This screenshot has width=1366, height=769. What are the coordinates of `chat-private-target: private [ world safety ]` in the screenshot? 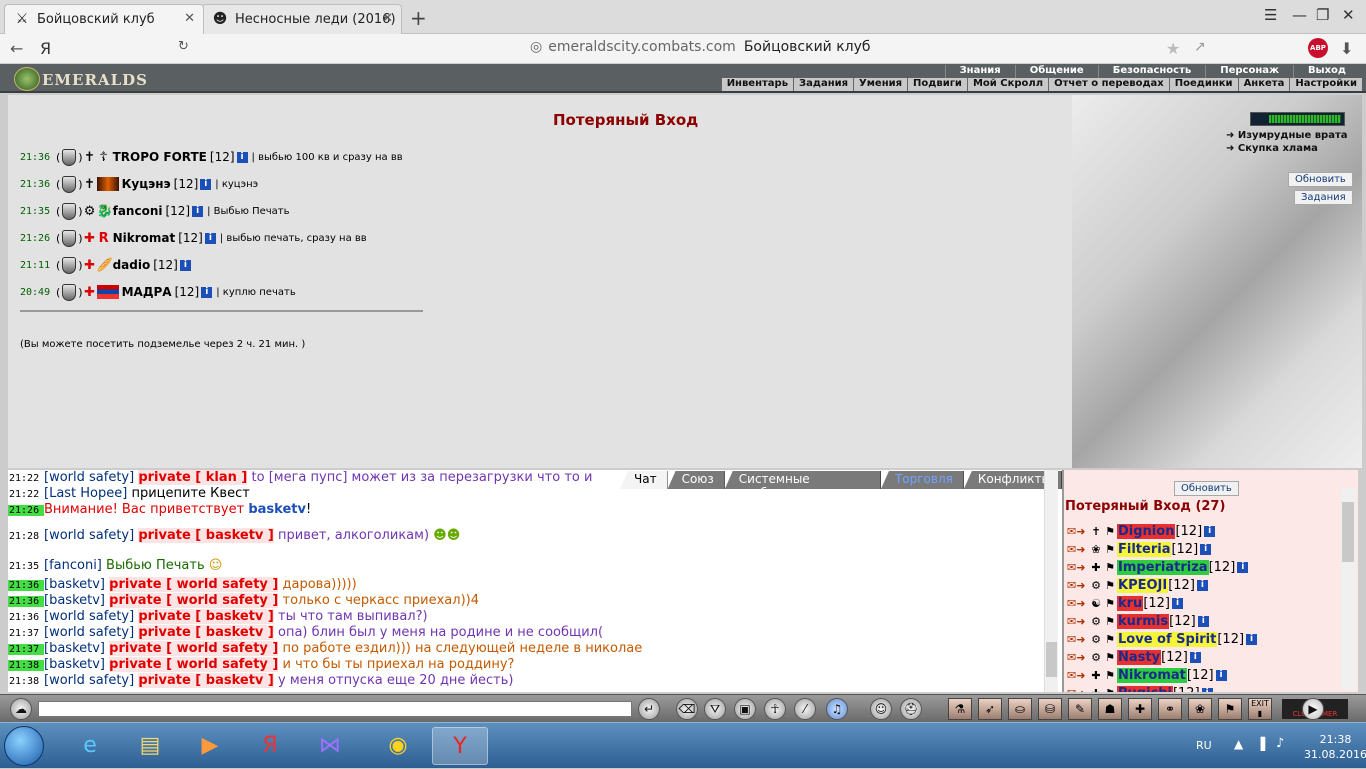 It's located at (194, 648).